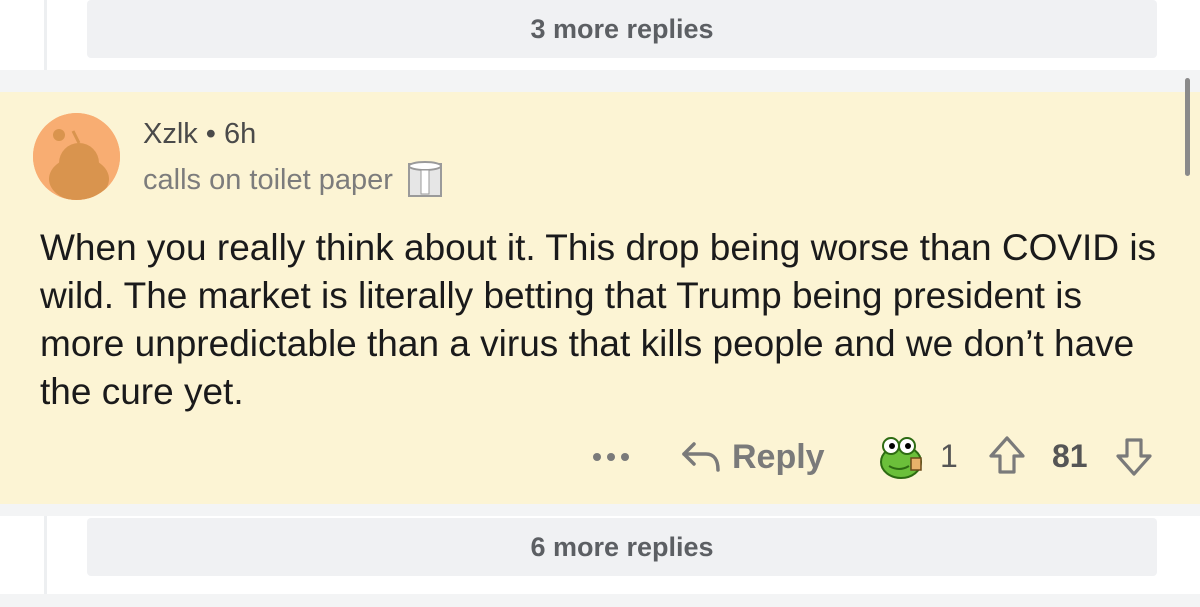 This screenshot has width=1200, height=607. I want to click on snoo-avatar-icon, so click(76, 156).